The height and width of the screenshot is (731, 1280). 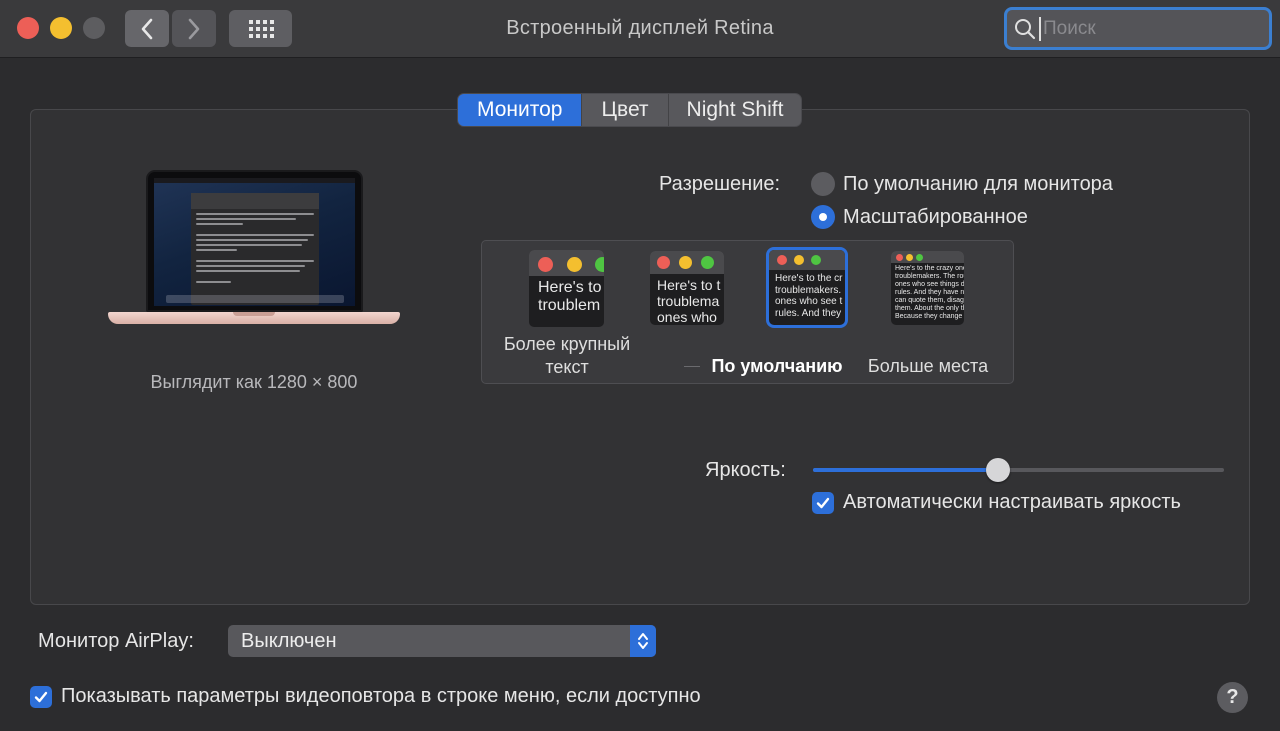 I want to click on brightness-slider-fill, so click(x=905, y=470).